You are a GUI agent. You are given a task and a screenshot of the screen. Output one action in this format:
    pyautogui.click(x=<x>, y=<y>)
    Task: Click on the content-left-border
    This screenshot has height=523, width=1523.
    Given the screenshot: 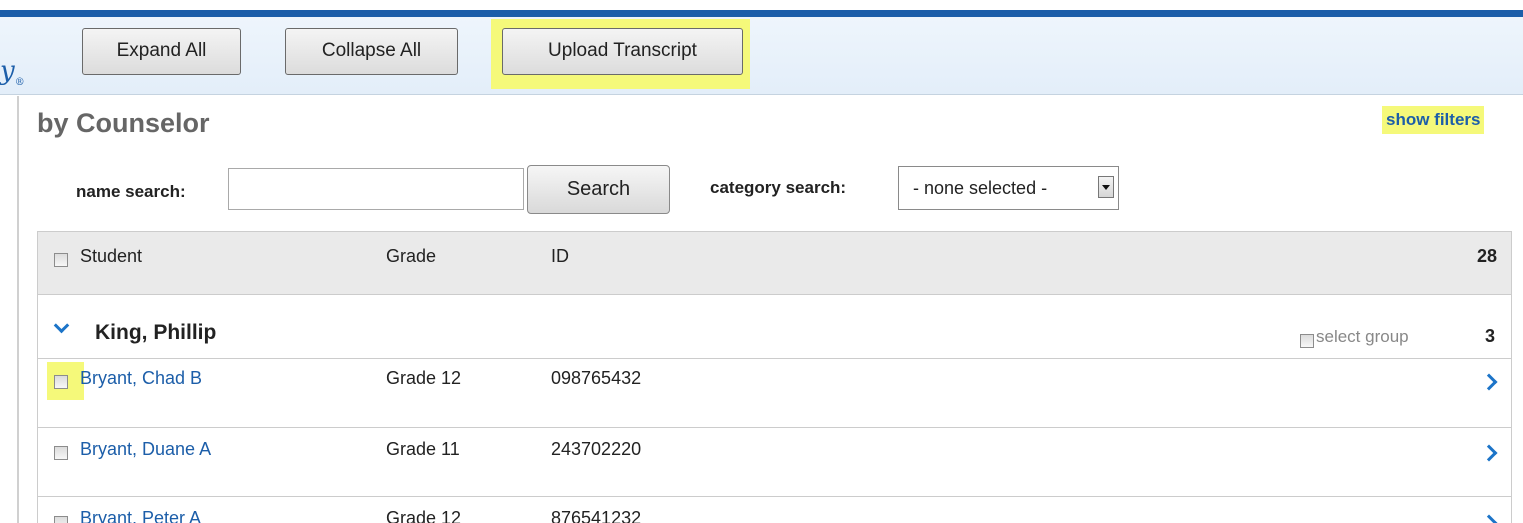 What is the action you would take?
    pyautogui.click(x=18, y=309)
    